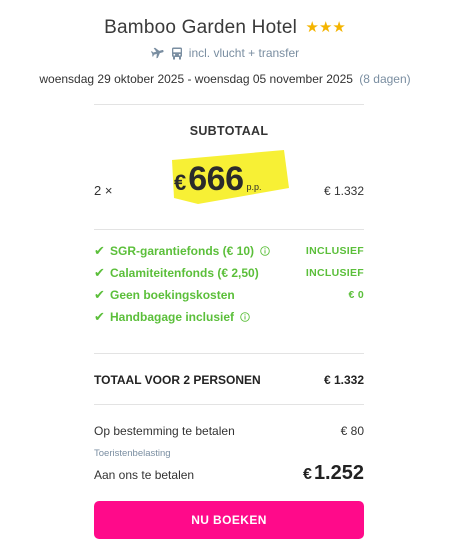  I want to click on includes-text: incl. vlucht + transfer, so click(244, 53).